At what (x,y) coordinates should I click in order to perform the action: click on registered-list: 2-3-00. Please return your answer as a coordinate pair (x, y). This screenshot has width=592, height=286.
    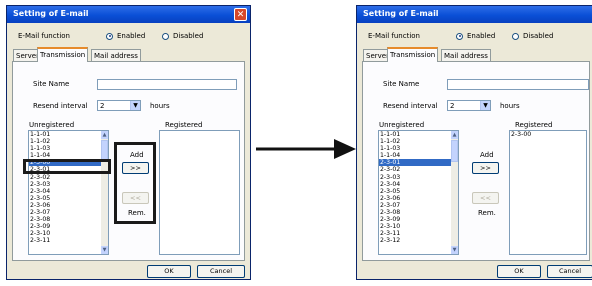
    Looking at the image, I should click on (548, 192).